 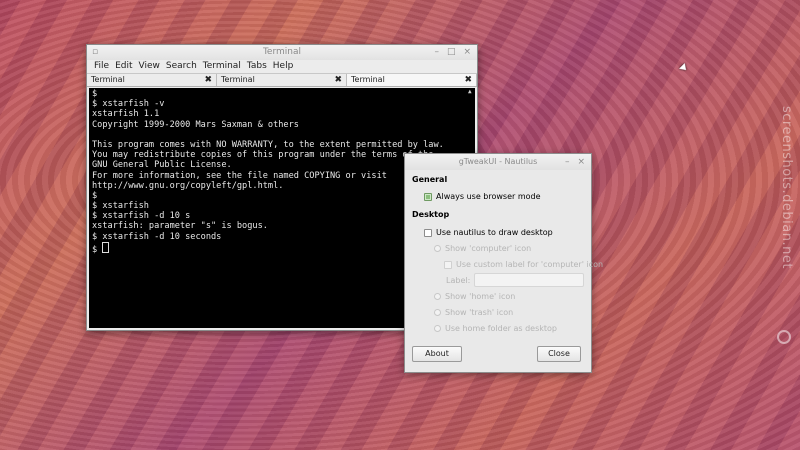 I want to click on label-caption: Label:, so click(x=458, y=280).